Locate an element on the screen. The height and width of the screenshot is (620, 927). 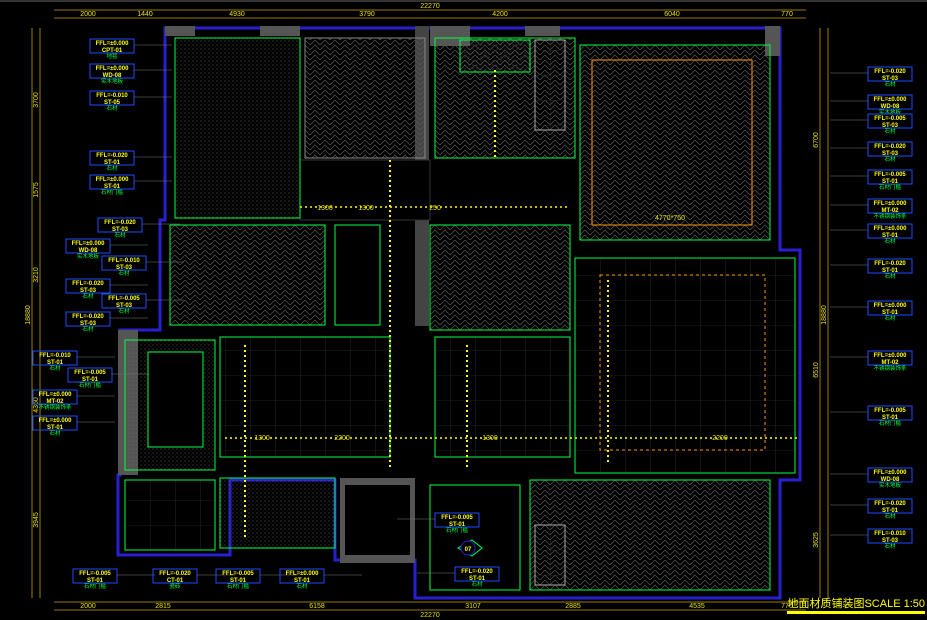
dim-bottom-segment: 4535 is located at coordinates (697, 606).